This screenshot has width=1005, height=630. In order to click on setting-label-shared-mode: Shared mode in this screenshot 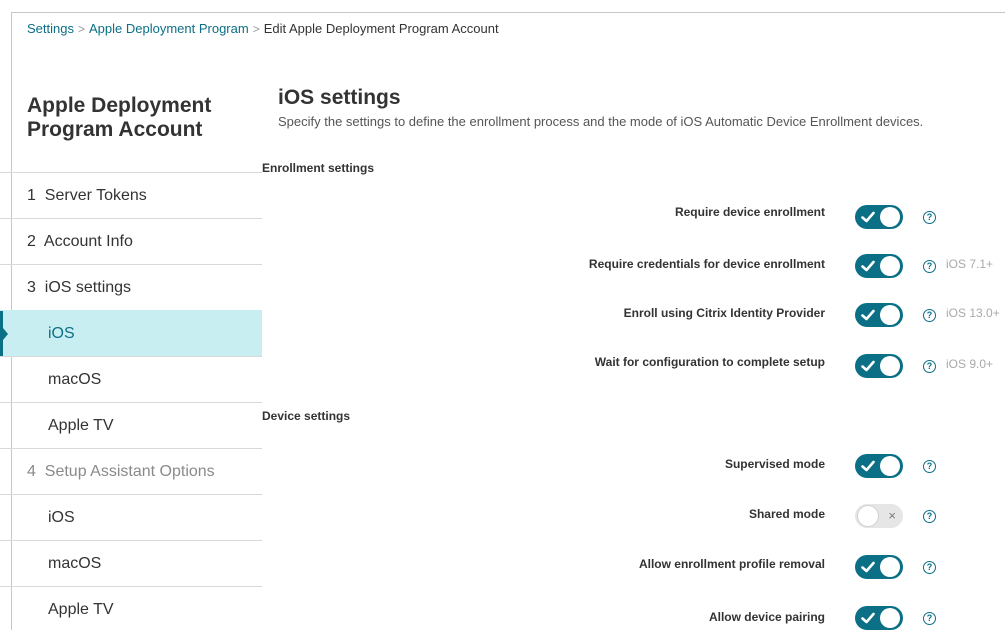, I will do `click(786, 514)`.